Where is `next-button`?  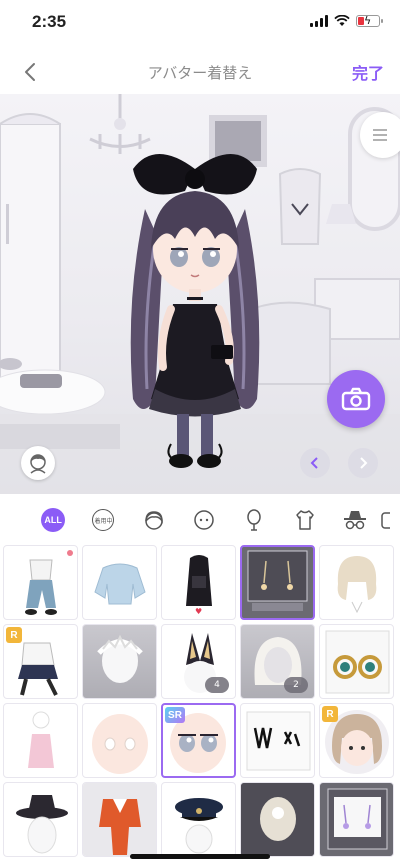
next-button is located at coordinates (363, 463).